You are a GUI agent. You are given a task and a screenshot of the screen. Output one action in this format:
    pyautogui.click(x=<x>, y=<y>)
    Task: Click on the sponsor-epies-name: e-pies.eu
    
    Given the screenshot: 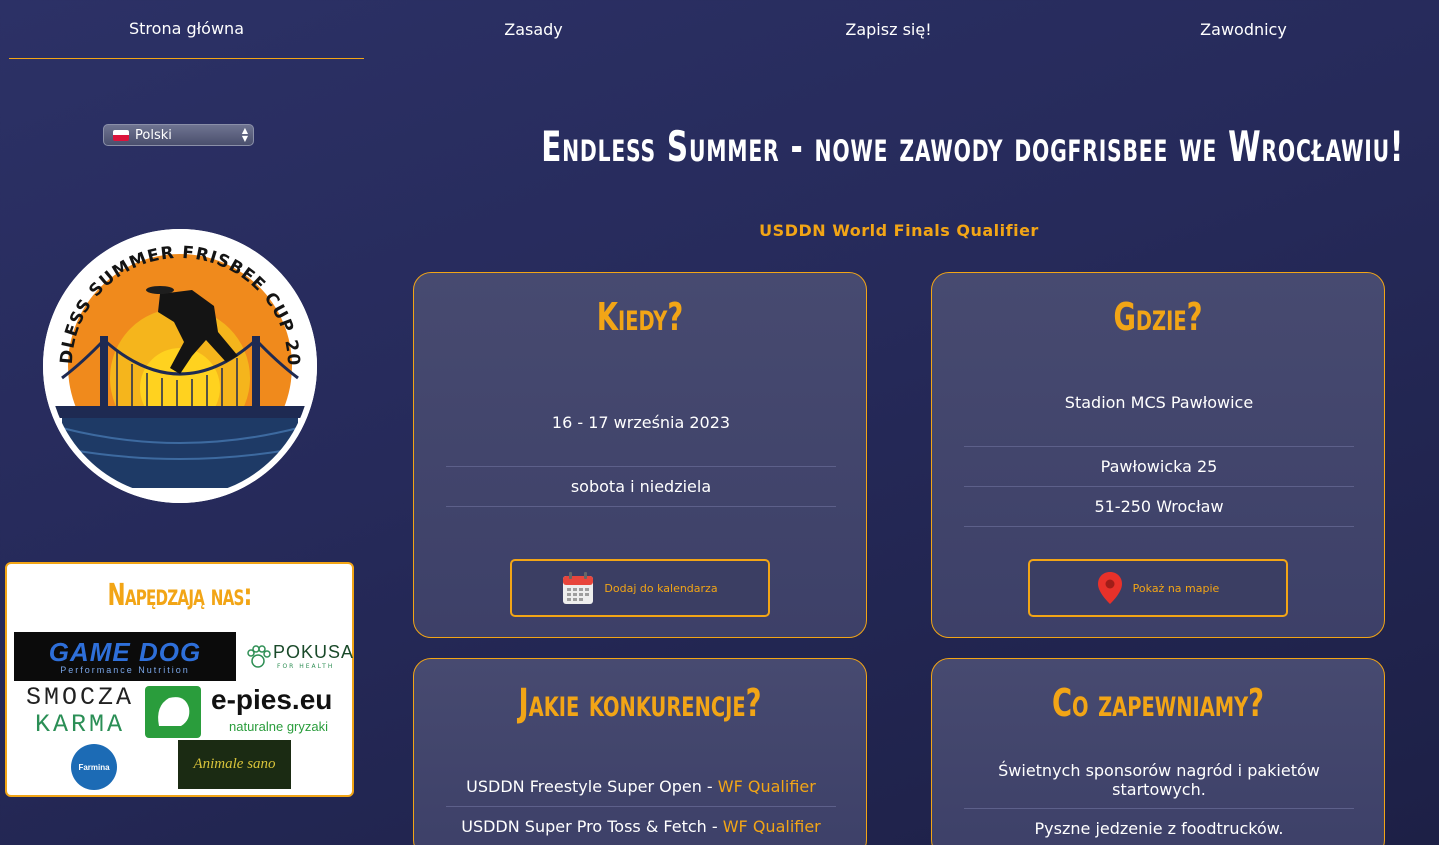 What is the action you would take?
    pyautogui.click(x=272, y=699)
    